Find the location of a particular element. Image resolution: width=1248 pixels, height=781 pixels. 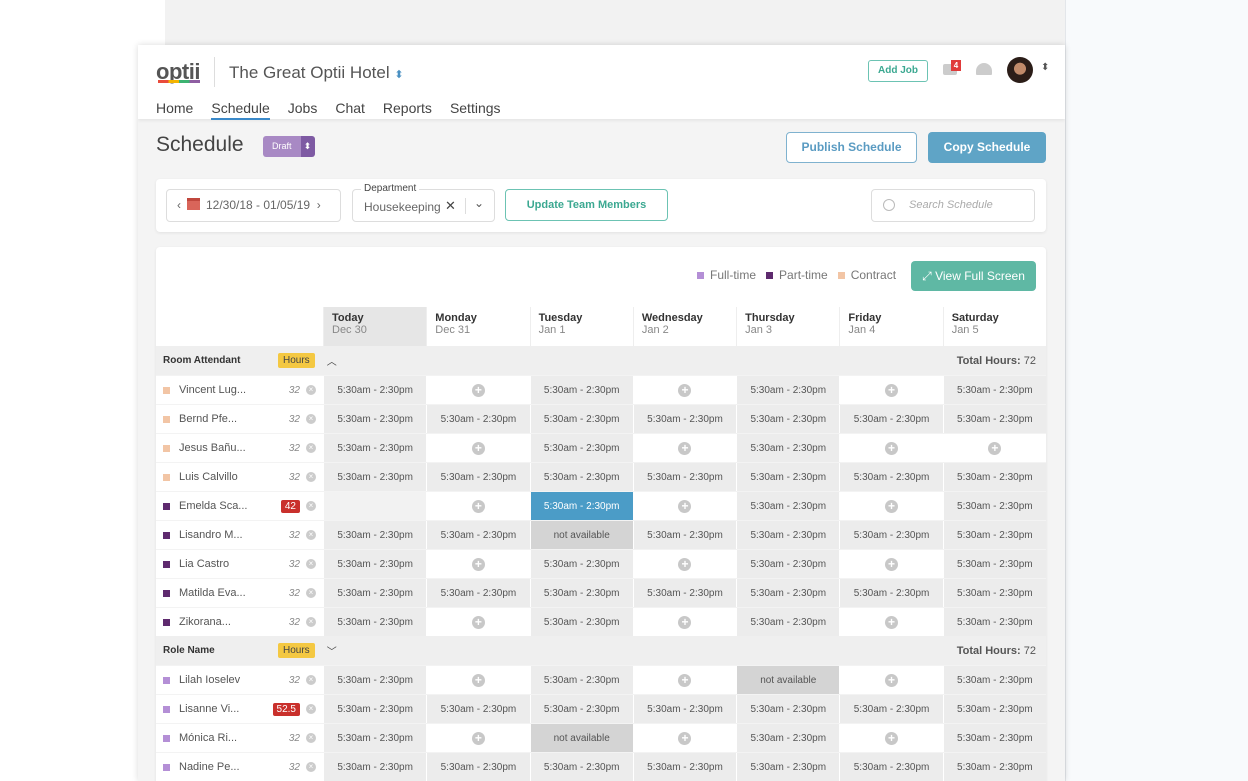

date-range-picker: ‹ 12/30/18 - 01/05/19 › is located at coordinates (253, 205).